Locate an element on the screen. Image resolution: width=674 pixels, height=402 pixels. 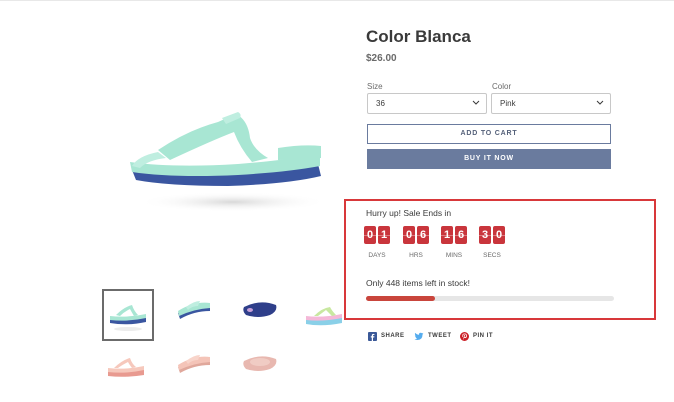
share-facebook-button: SHARE is located at coordinates (386, 336).